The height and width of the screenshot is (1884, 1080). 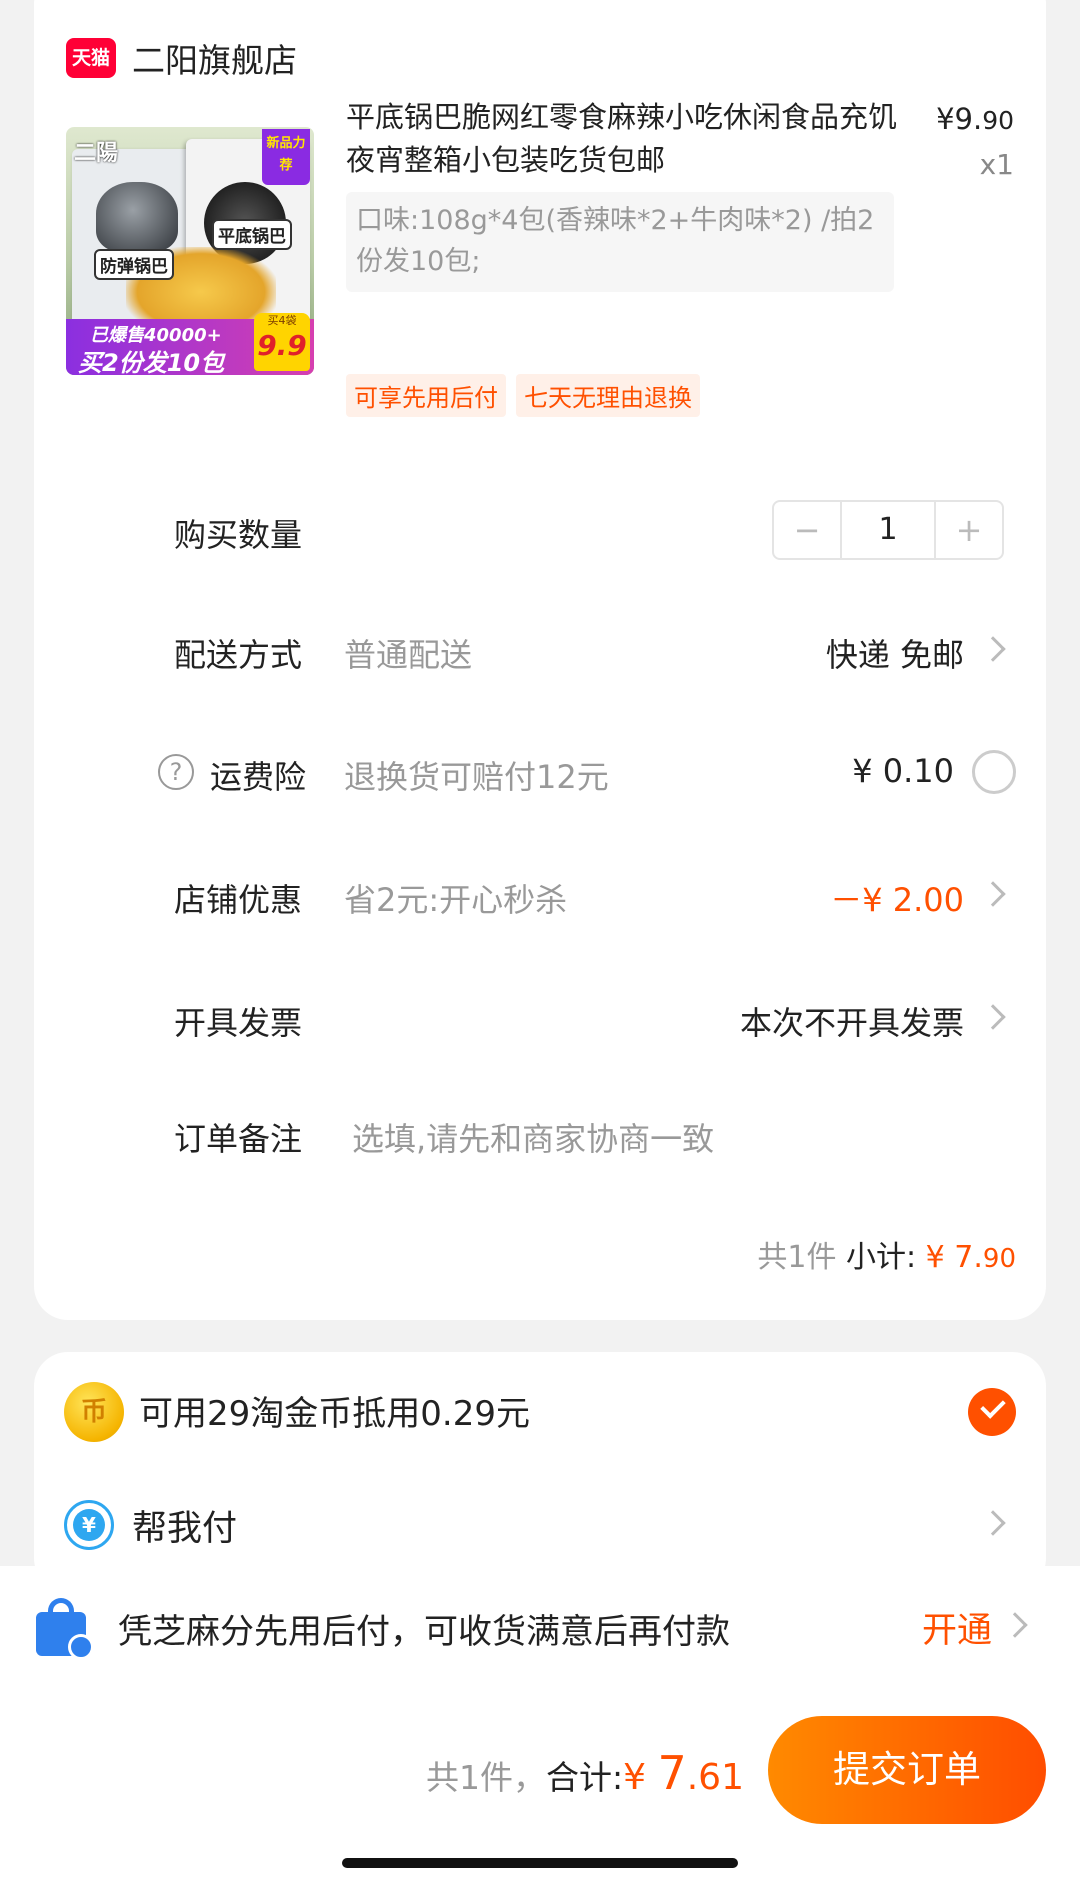 I want to click on order-total: 共1件，合计:¥ 7.61, so click(x=585, y=1773).